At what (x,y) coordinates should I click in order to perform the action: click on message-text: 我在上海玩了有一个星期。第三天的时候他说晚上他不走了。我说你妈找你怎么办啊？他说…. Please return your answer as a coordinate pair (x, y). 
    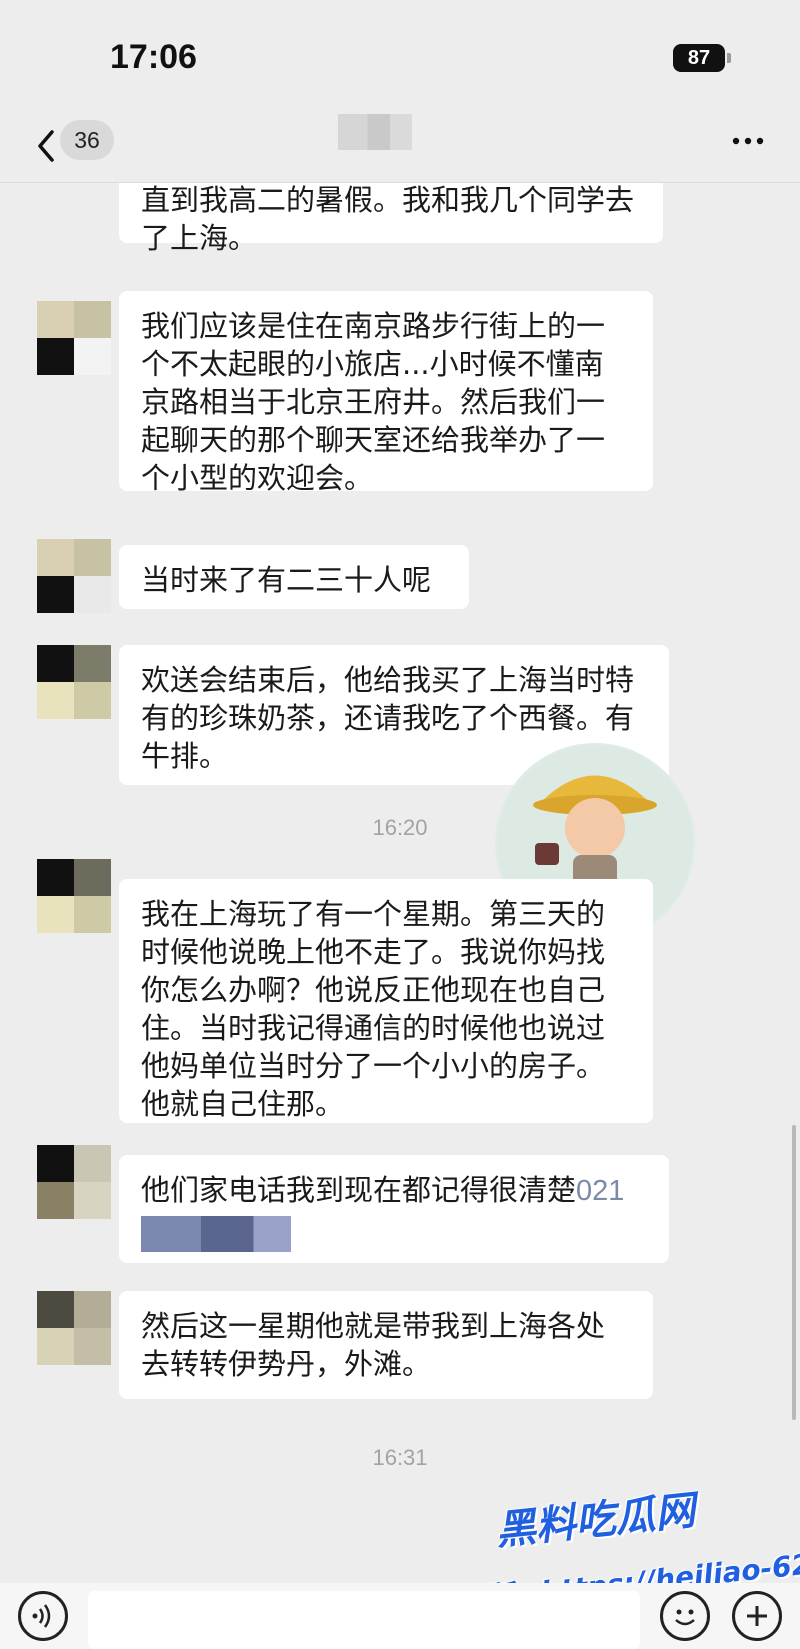
    Looking at the image, I should click on (373, 1009).